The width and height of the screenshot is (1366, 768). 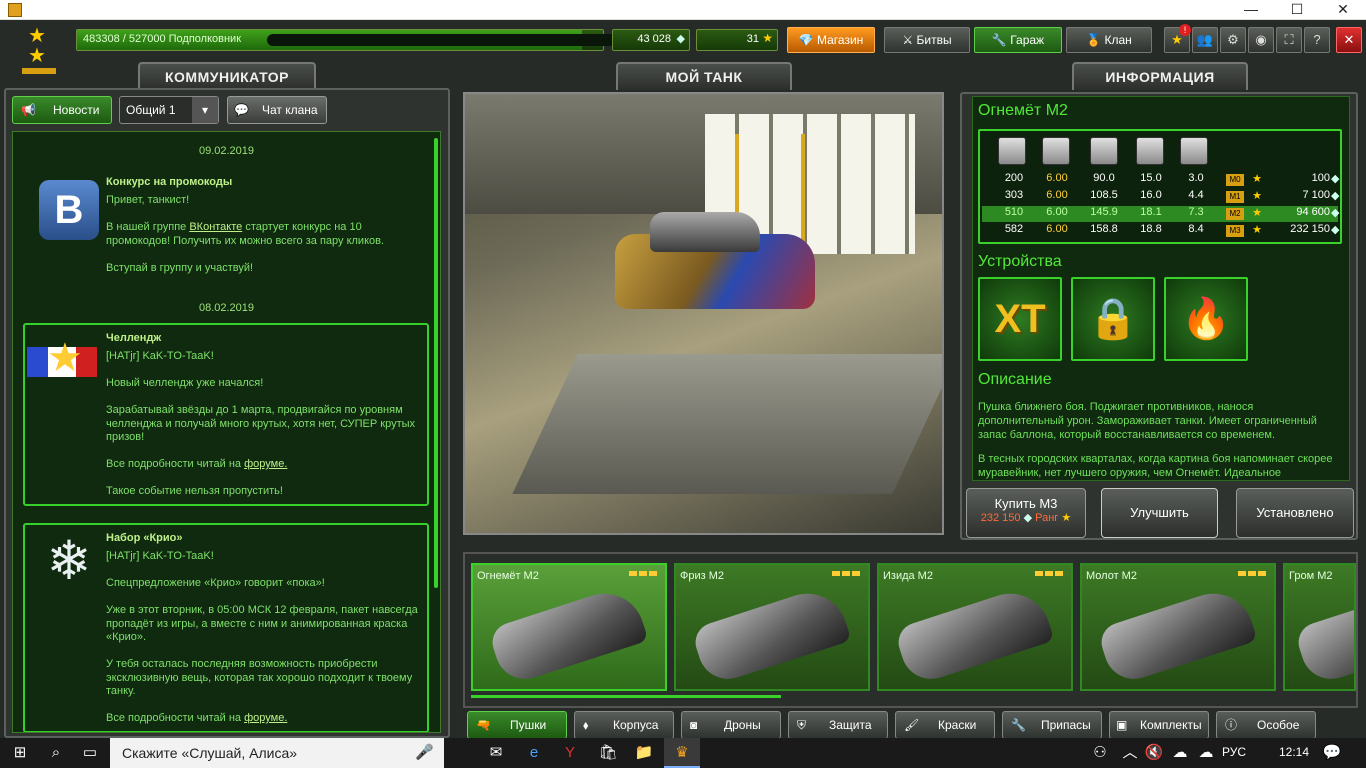 I want to click on item-card-freeze: Фриз M2, so click(x=772, y=627).